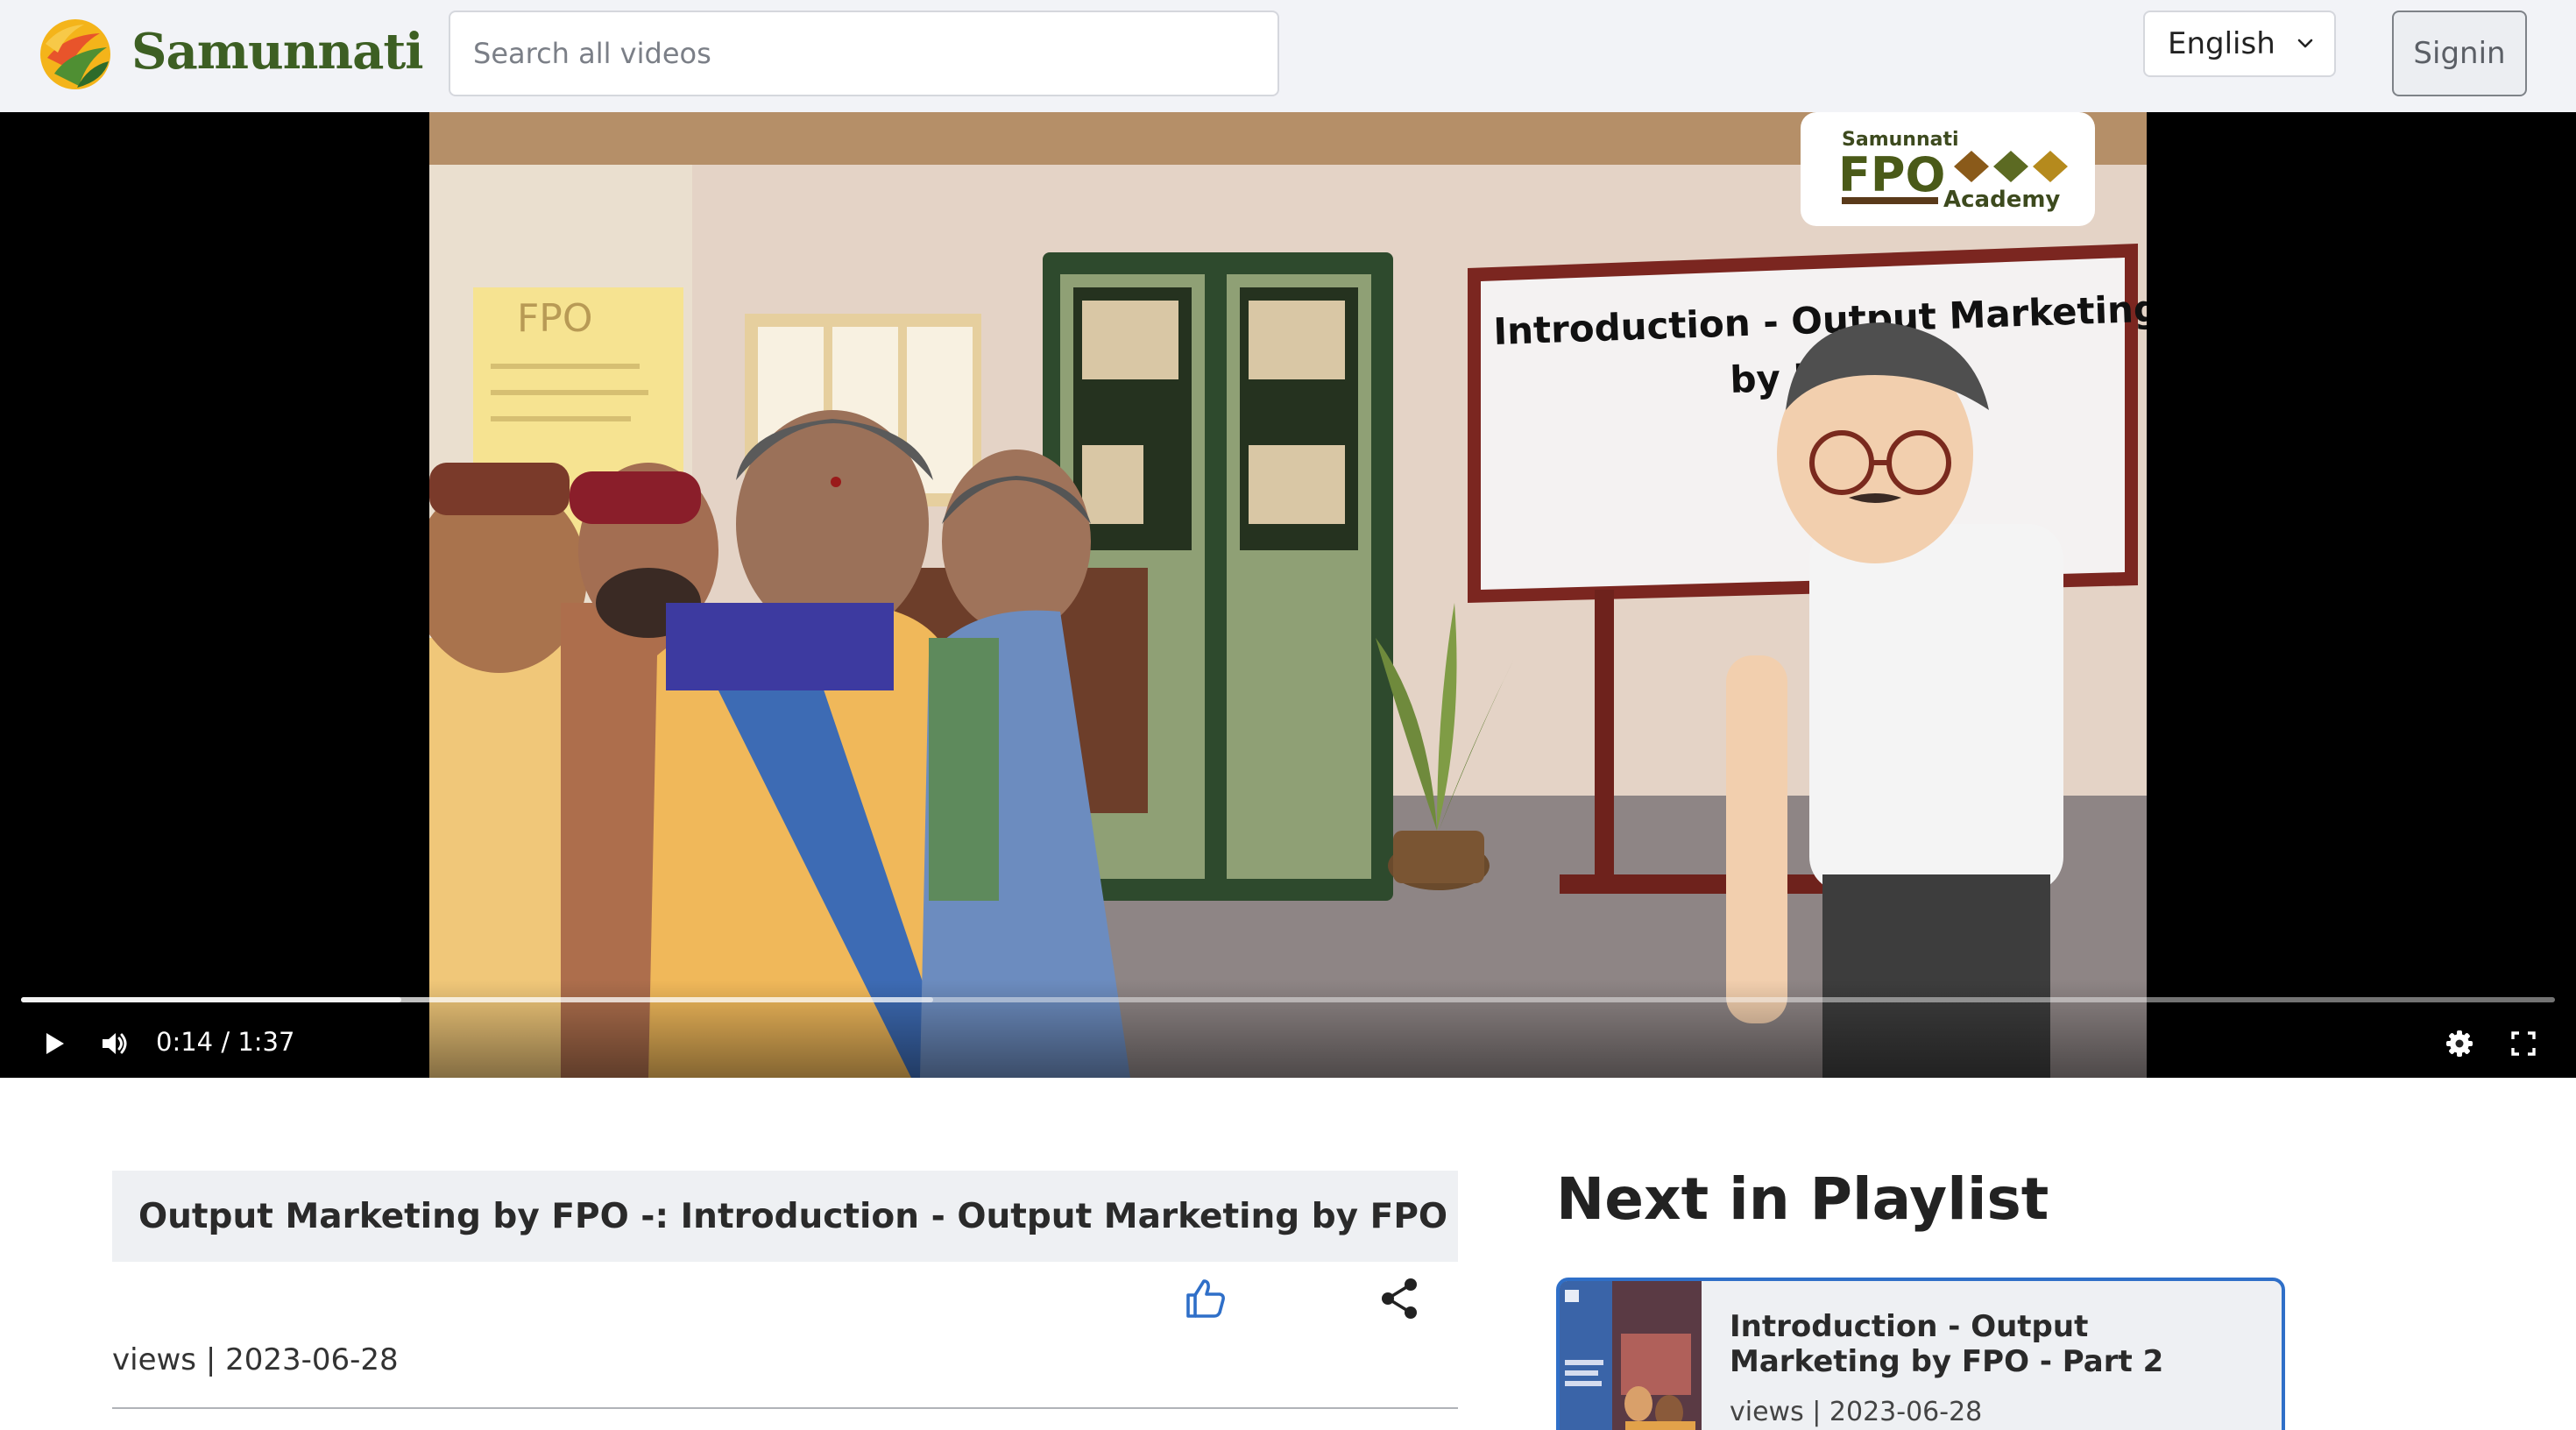 This screenshot has width=2576, height=1430. What do you see at coordinates (1288, 999) in the screenshot?
I see `progress-bar` at bounding box center [1288, 999].